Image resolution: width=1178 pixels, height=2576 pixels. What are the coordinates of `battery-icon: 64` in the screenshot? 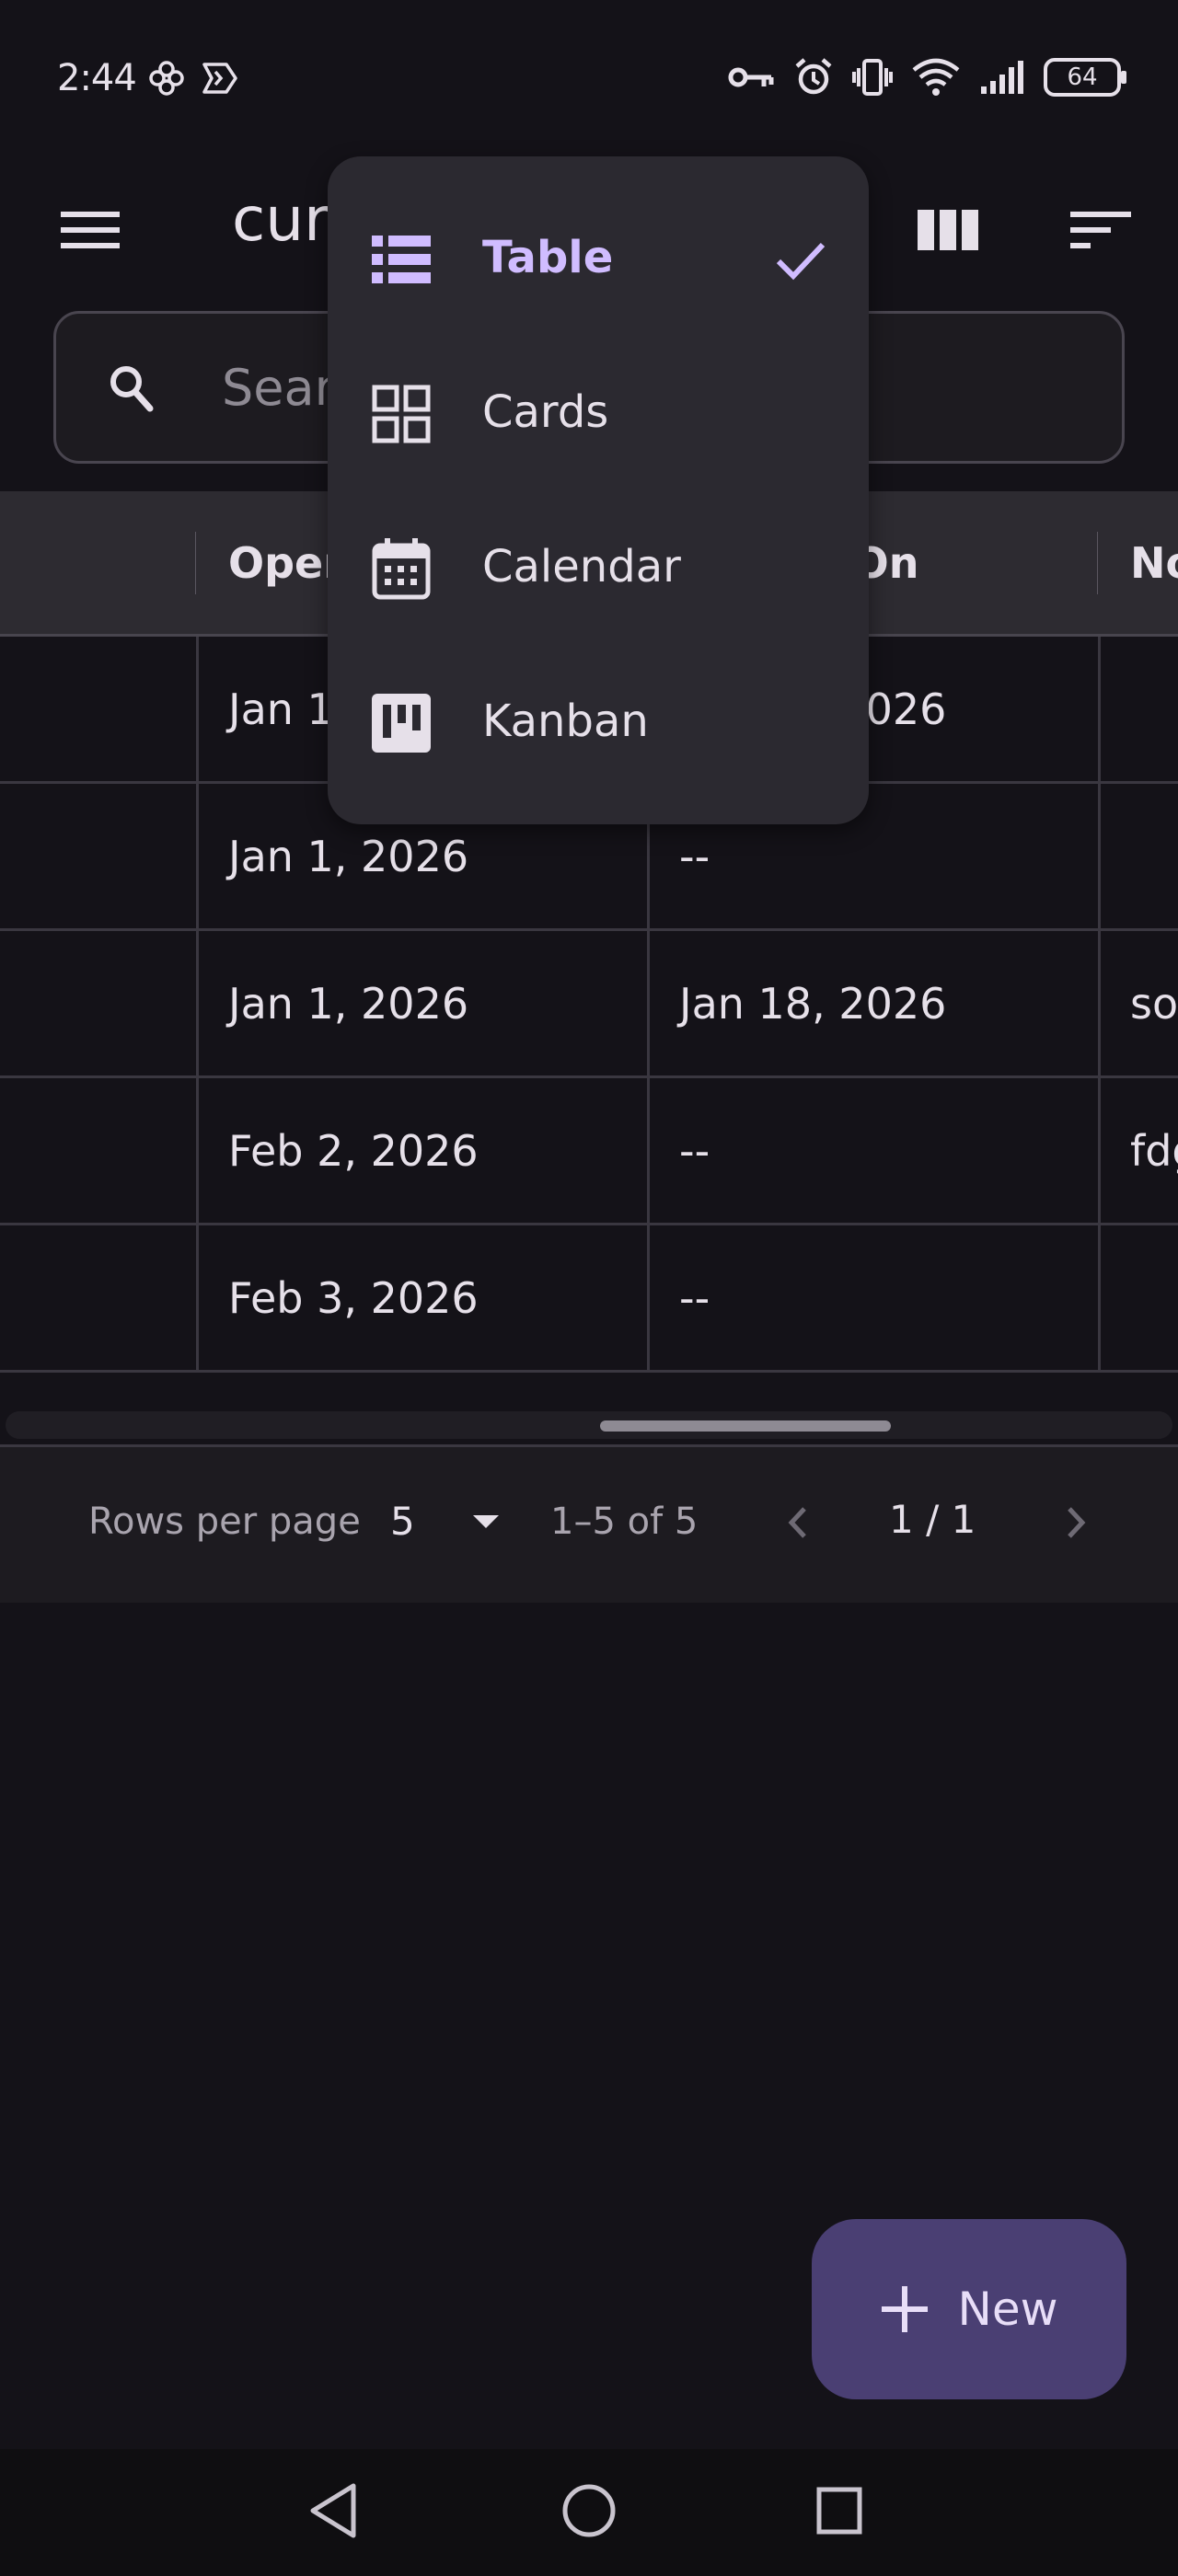 It's located at (1085, 77).